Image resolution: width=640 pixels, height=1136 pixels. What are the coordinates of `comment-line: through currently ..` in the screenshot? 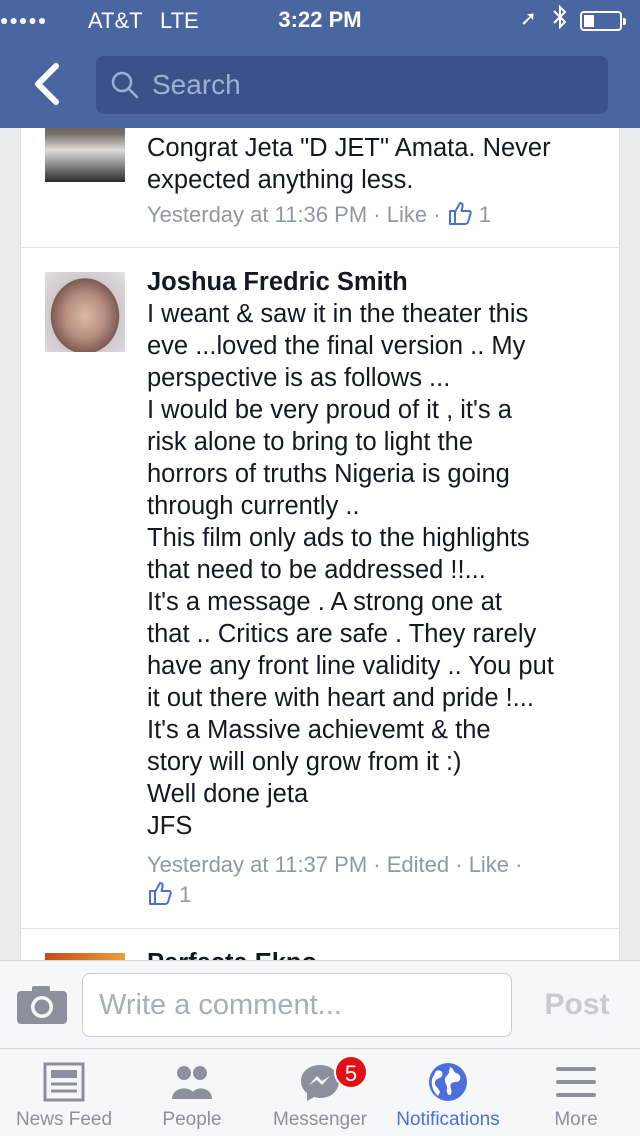 It's located at (253, 506).